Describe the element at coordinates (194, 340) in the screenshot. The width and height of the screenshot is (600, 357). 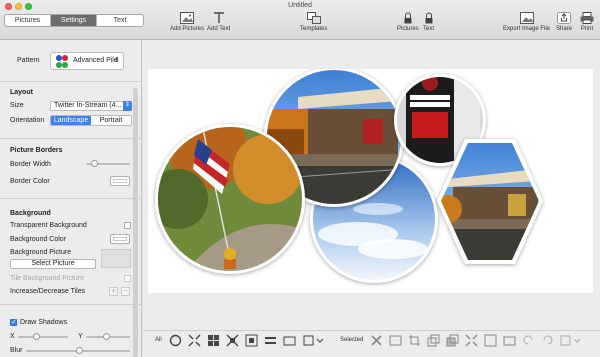
I see `fit-all-icon` at that location.